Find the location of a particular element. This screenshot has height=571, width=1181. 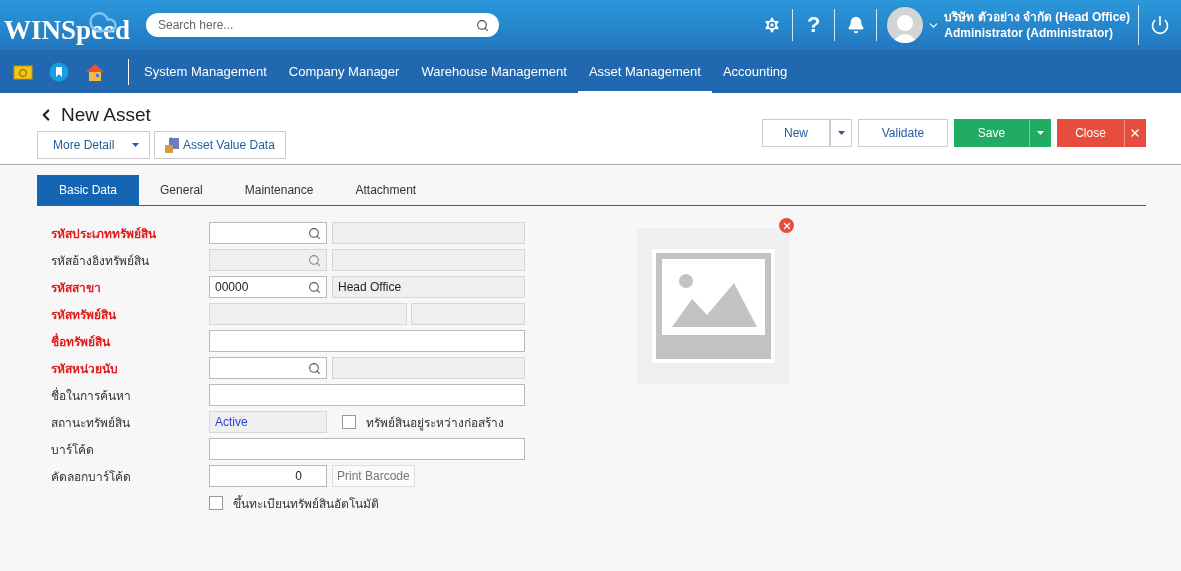

asset-chart-icon is located at coordinates (172, 145).